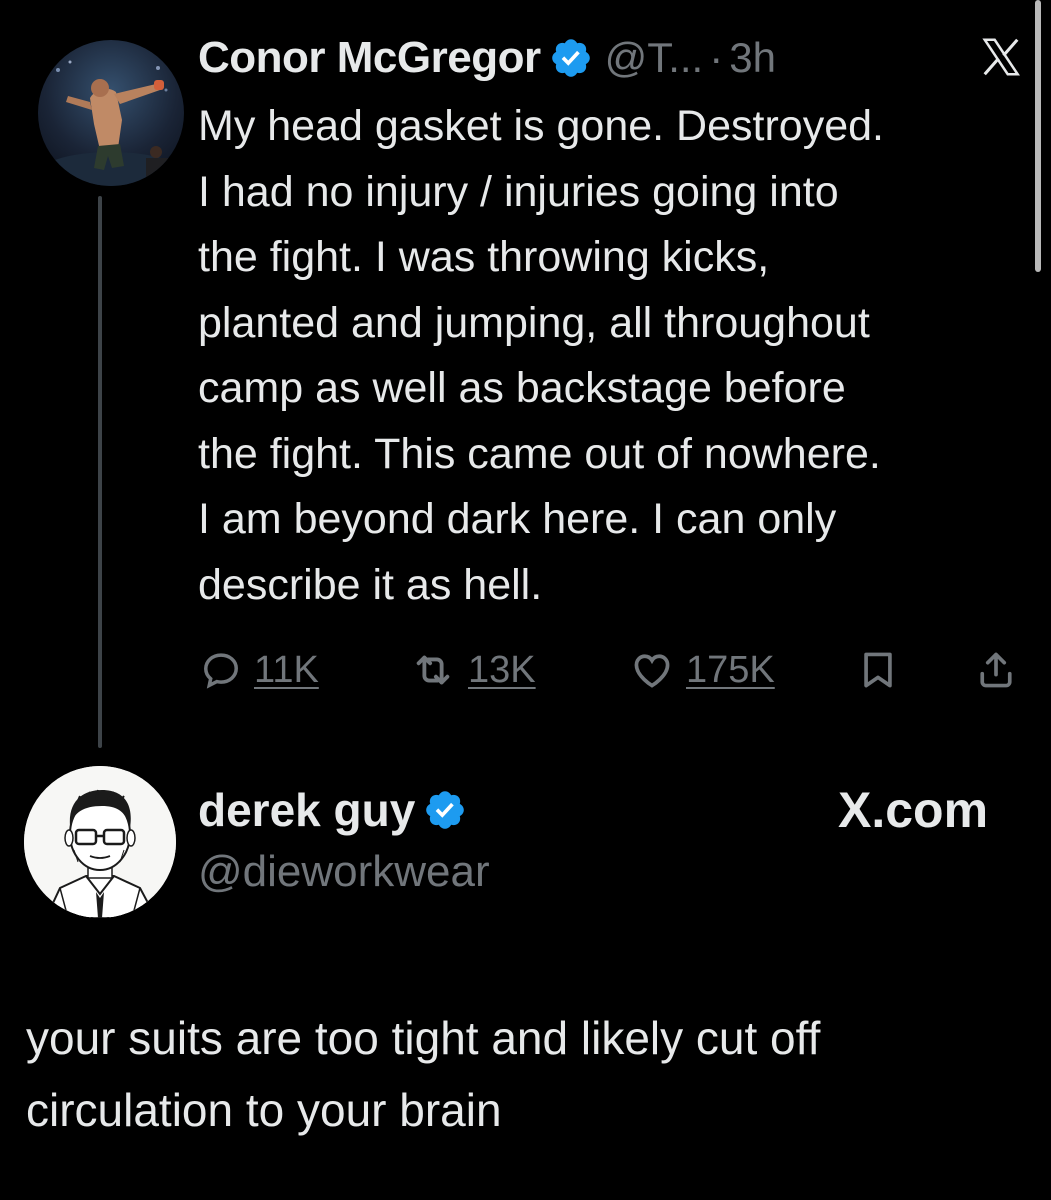 This screenshot has width=1051, height=1200. What do you see at coordinates (111, 123) in the screenshot?
I see `fighter-photo-avatar-icon` at bounding box center [111, 123].